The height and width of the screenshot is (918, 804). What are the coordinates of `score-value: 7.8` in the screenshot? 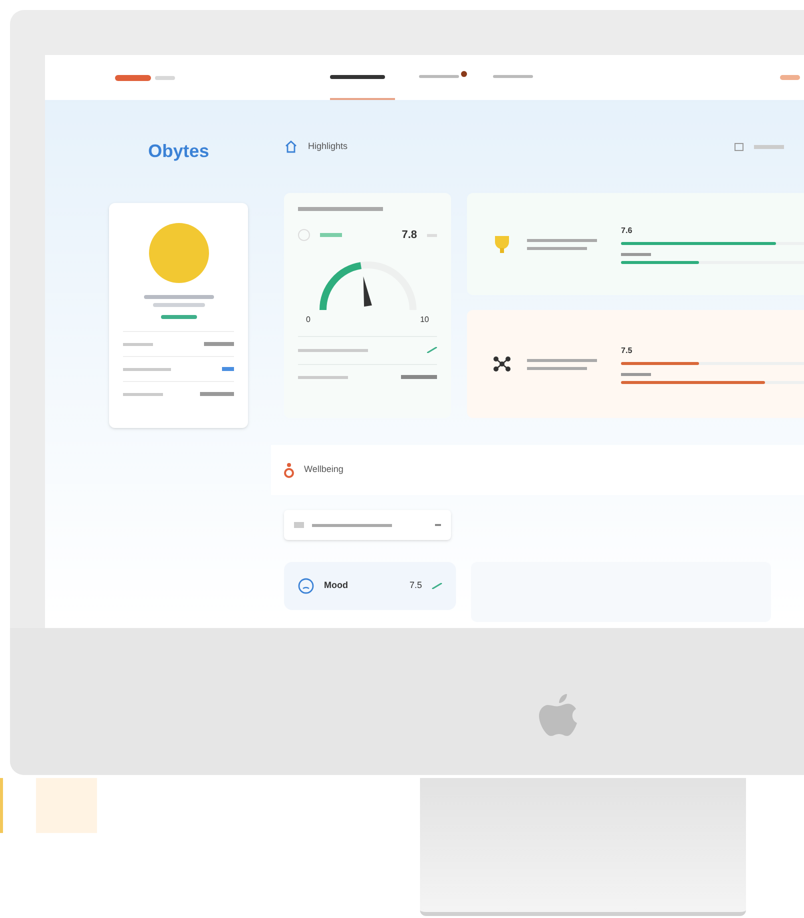 It's located at (410, 235).